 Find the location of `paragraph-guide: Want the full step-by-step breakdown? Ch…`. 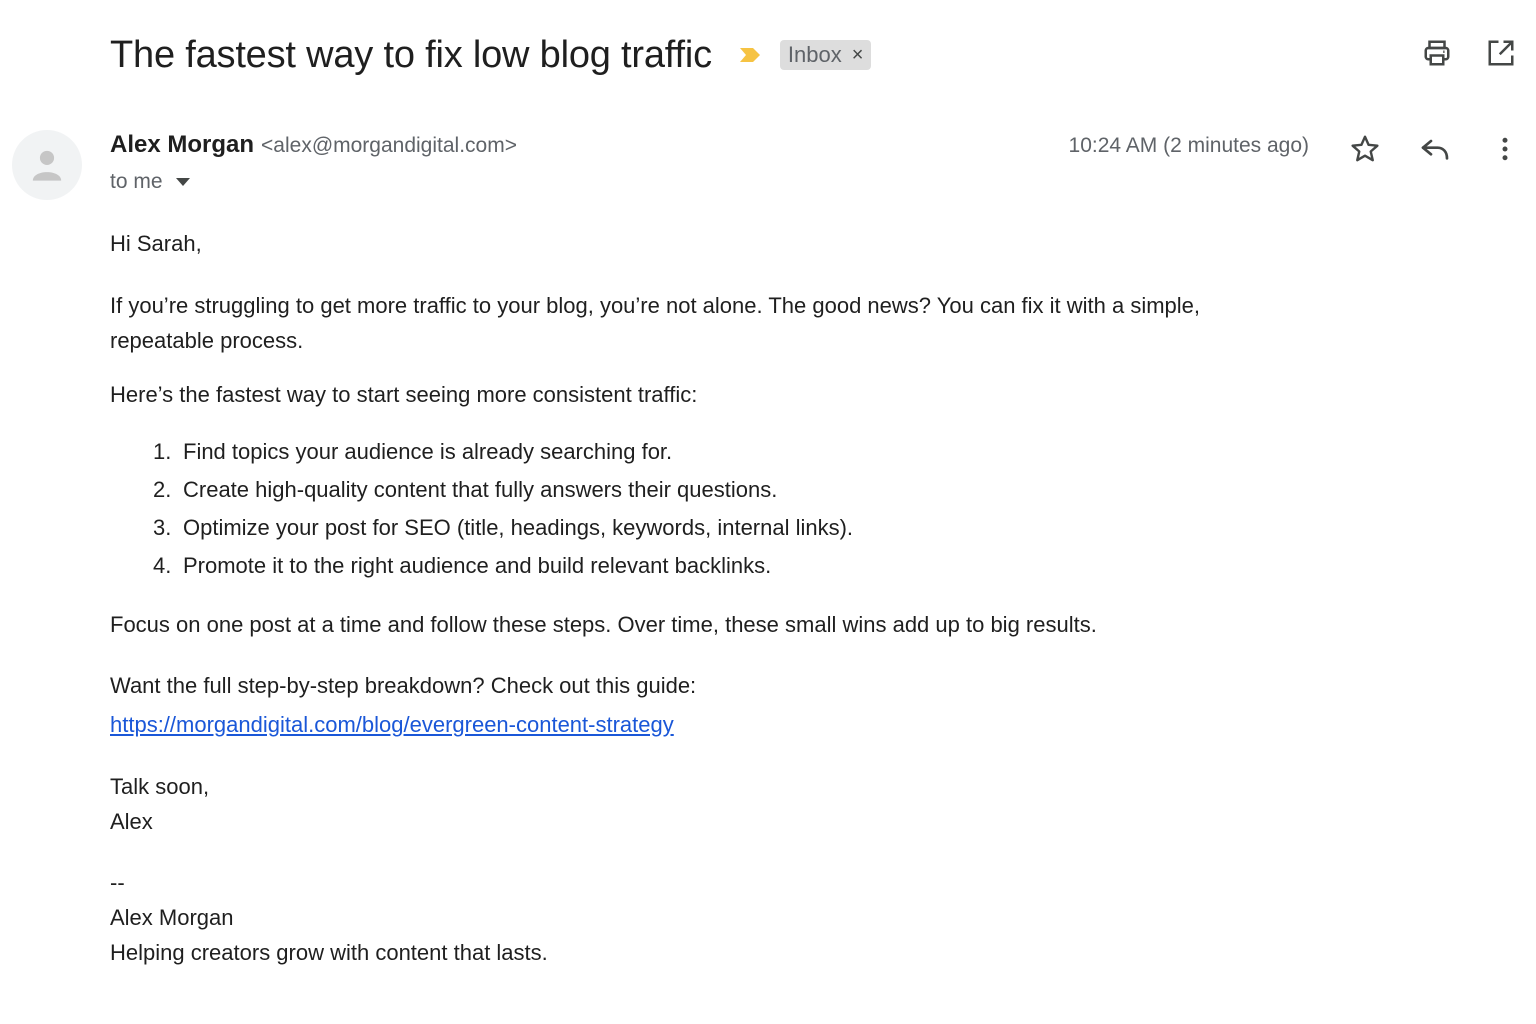

paragraph-guide: Want the full step-by-step breakdown? Ch… is located at coordinates (710, 705).